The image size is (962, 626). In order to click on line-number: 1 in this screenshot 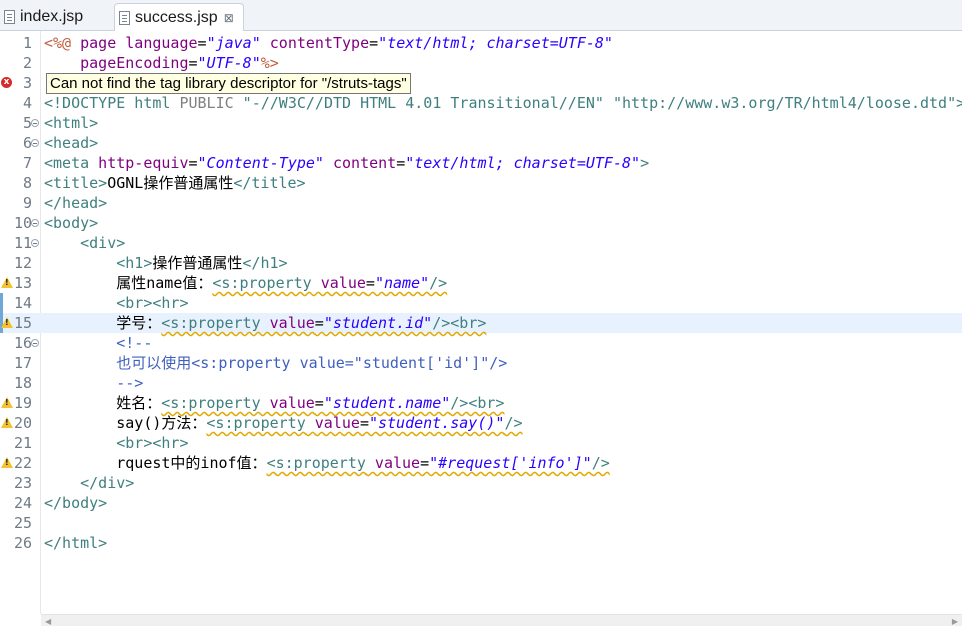, I will do `click(27, 43)`.